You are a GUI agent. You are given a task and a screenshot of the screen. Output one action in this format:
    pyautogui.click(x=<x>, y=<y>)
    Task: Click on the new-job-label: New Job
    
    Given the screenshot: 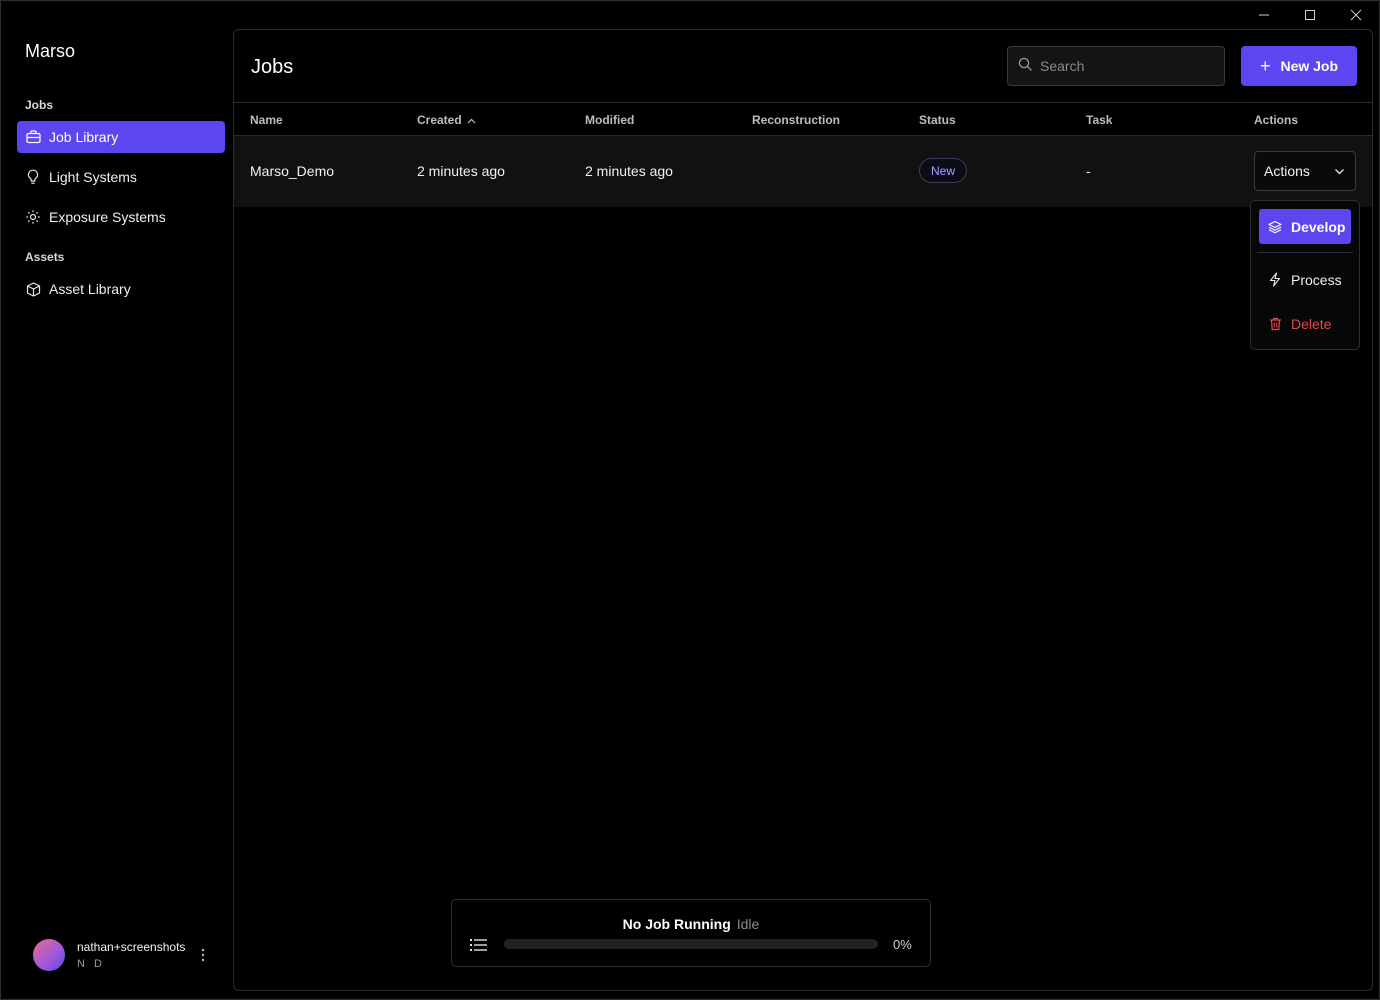 What is the action you would take?
    pyautogui.click(x=1309, y=66)
    